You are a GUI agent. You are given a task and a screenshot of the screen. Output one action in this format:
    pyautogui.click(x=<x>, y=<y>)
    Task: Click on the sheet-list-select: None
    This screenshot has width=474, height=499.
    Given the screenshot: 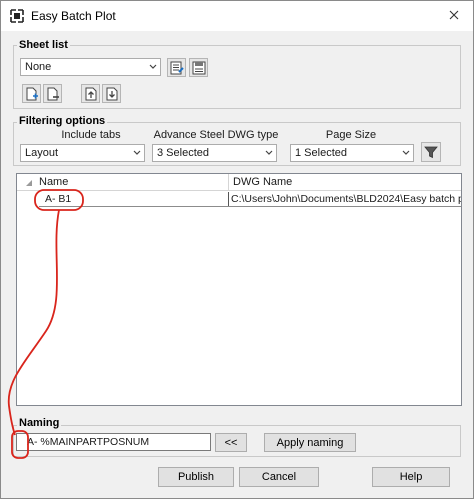 What is the action you would take?
    pyautogui.click(x=90, y=67)
    